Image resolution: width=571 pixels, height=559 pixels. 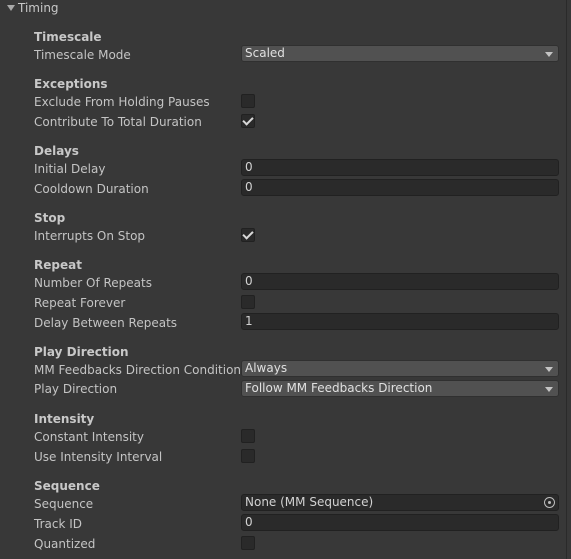 What do you see at coordinates (91, 189) in the screenshot?
I see `cooldown-duration-label: Cooldown Duration` at bounding box center [91, 189].